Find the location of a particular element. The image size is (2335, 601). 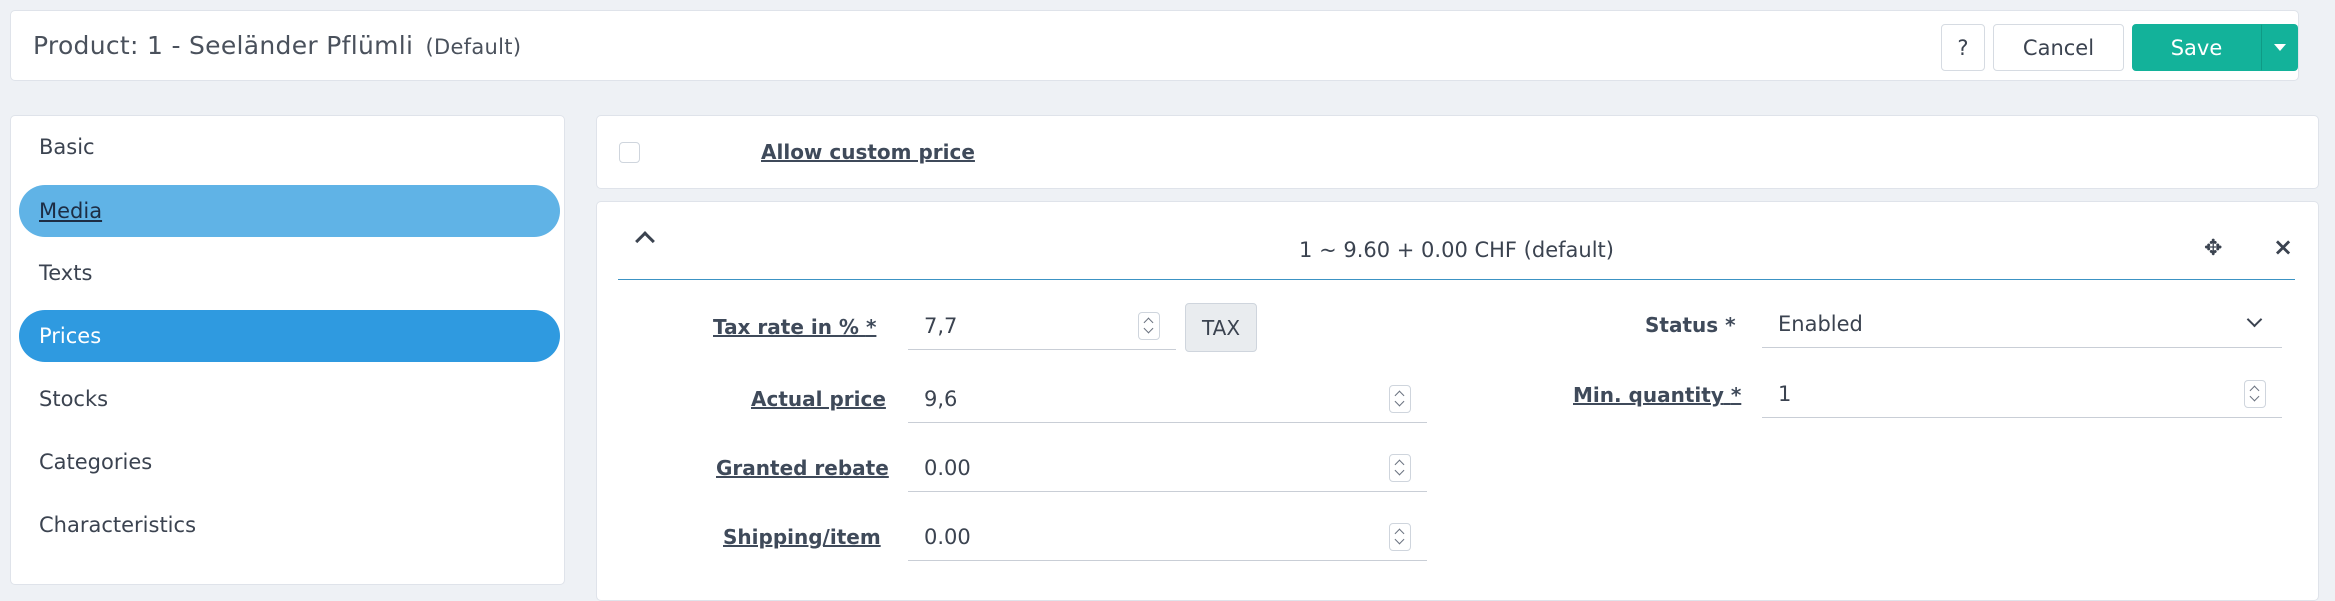

granted-rebate-input: 0.00 is located at coordinates (1167, 468).